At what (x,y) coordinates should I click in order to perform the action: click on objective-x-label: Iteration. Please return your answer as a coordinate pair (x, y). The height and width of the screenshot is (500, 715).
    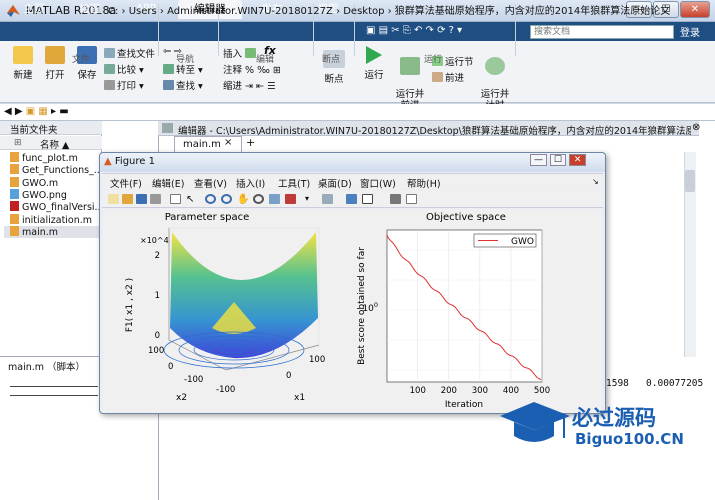
    Looking at the image, I should click on (464, 405).